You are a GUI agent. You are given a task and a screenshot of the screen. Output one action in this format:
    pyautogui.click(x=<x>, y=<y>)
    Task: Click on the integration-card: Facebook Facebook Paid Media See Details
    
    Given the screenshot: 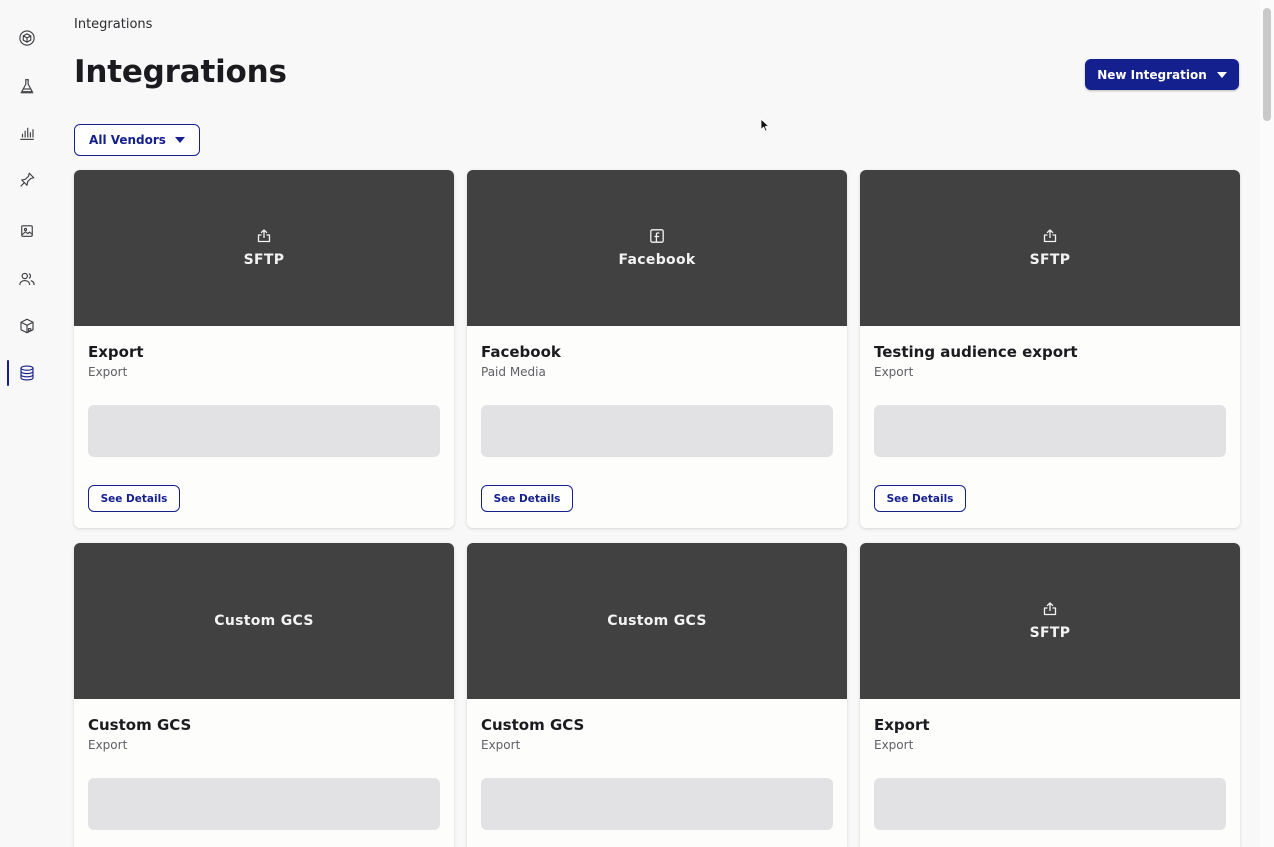 What is the action you would take?
    pyautogui.click(x=657, y=349)
    